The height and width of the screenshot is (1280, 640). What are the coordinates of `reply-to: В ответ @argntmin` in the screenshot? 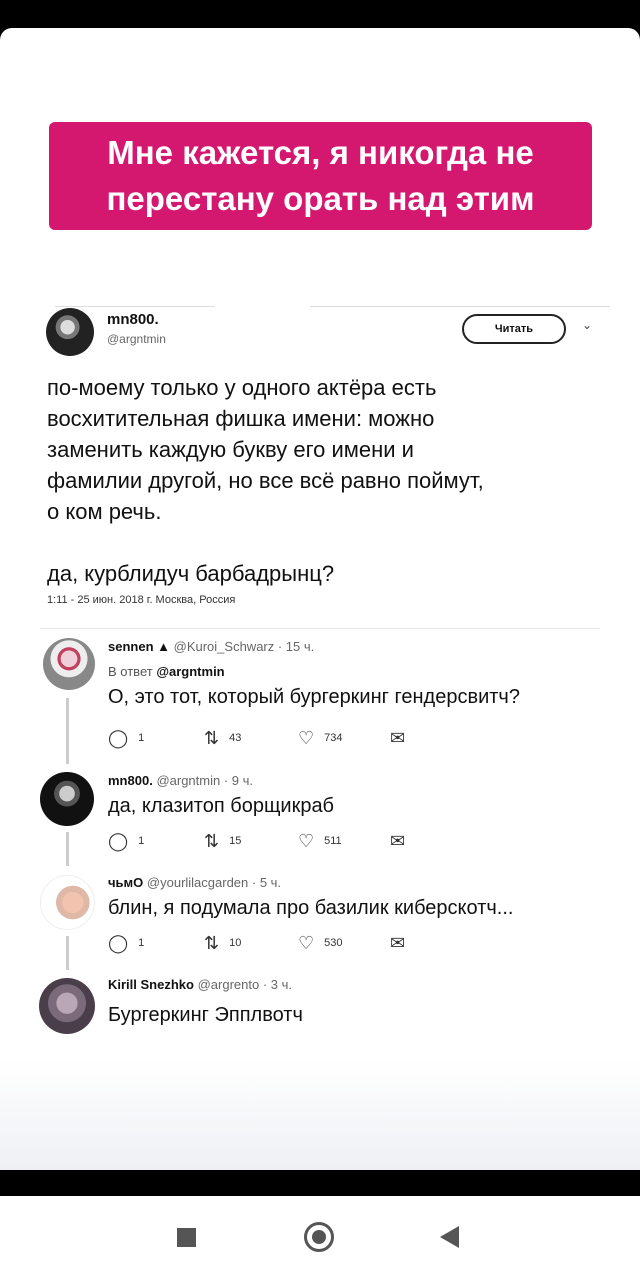 It's located at (166, 671).